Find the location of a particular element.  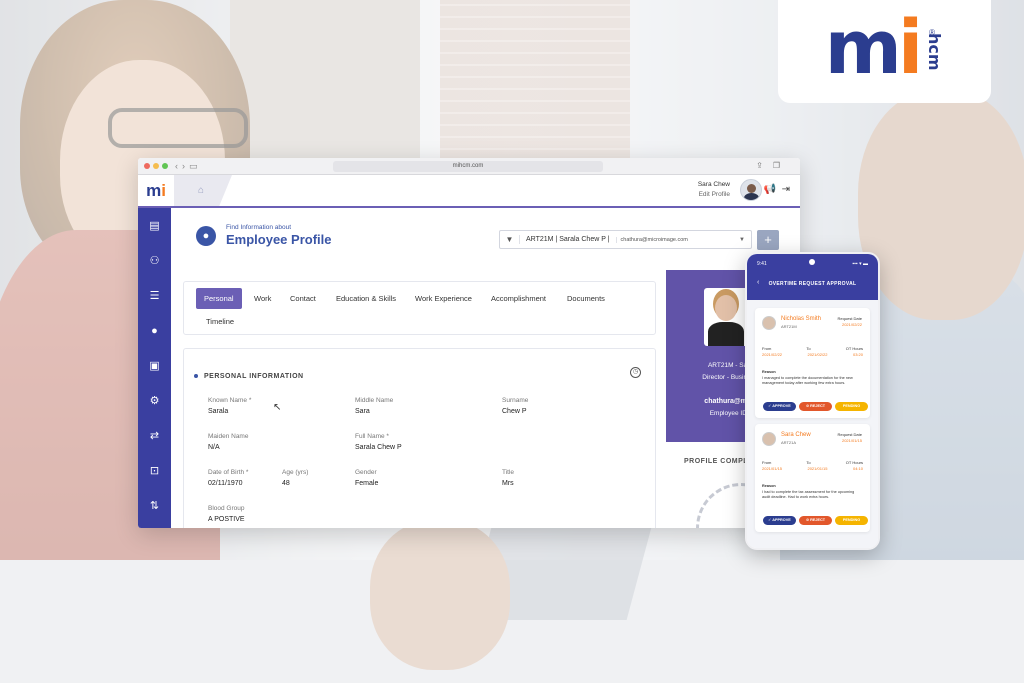

tab-personal: Personal is located at coordinates (219, 298).